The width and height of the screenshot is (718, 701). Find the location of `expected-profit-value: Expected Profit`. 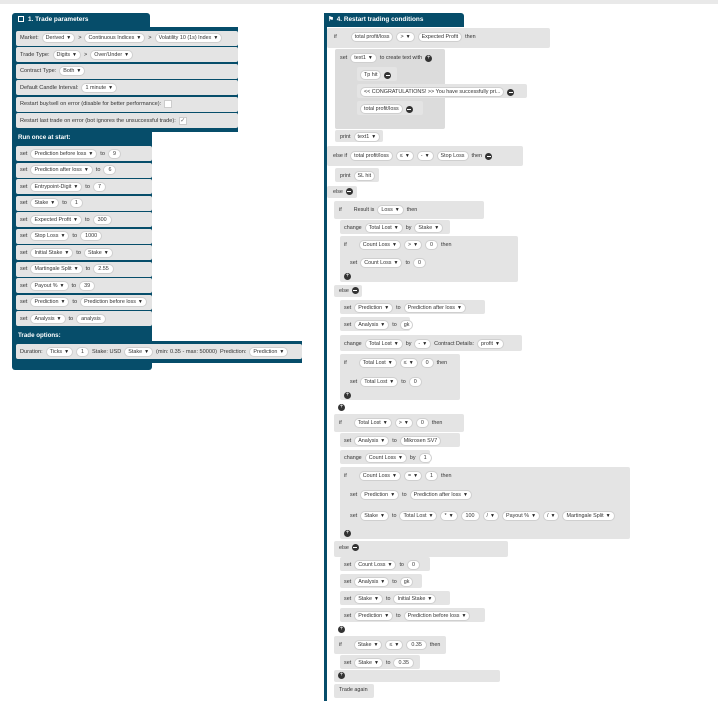

expected-profit-value: Expected Profit is located at coordinates (440, 37).